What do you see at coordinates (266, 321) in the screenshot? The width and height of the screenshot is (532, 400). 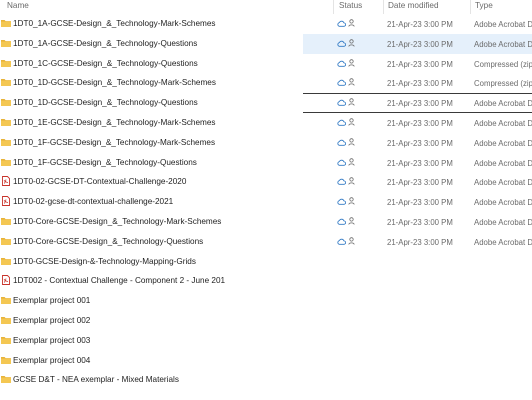 I see `file-row: Exemplar project 002` at bounding box center [266, 321].